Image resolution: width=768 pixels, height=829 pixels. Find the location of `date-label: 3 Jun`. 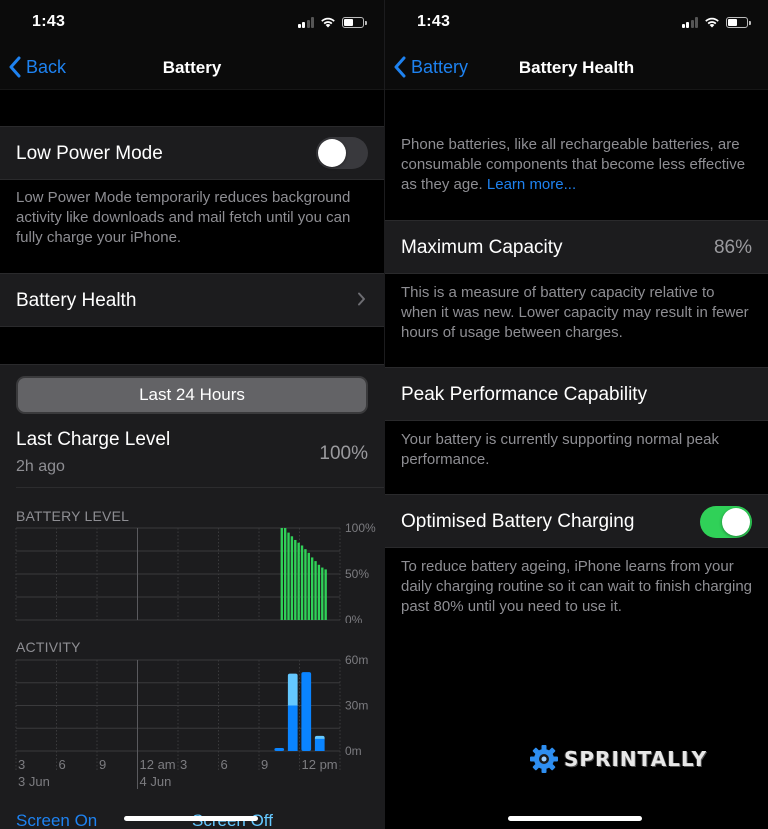

date-label: 3 Jun is located at coordinates (34, 781).